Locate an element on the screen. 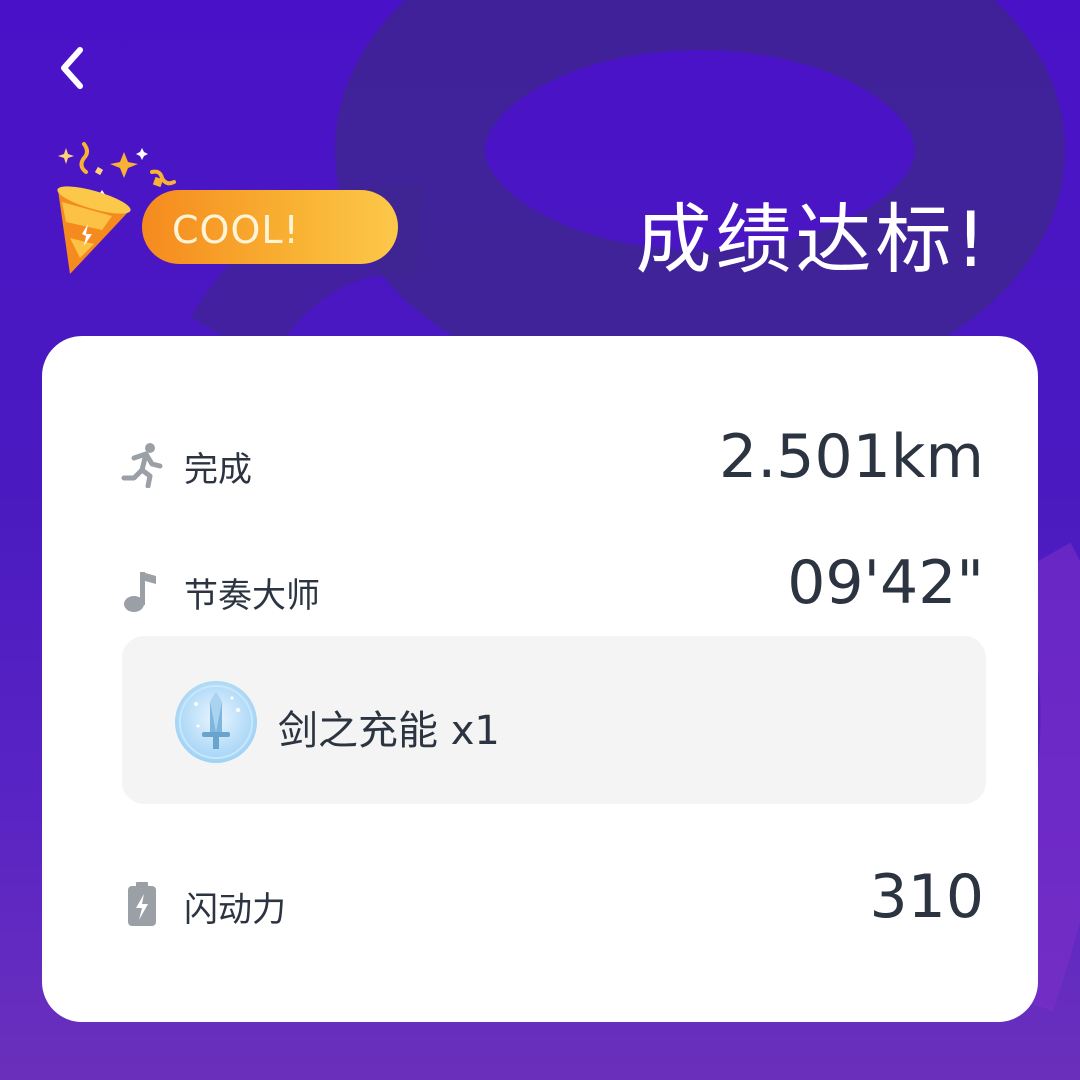 The image size is (1080, 1080). stat-row-distance: 完成 2.501km is located at coordinates (540, 463).